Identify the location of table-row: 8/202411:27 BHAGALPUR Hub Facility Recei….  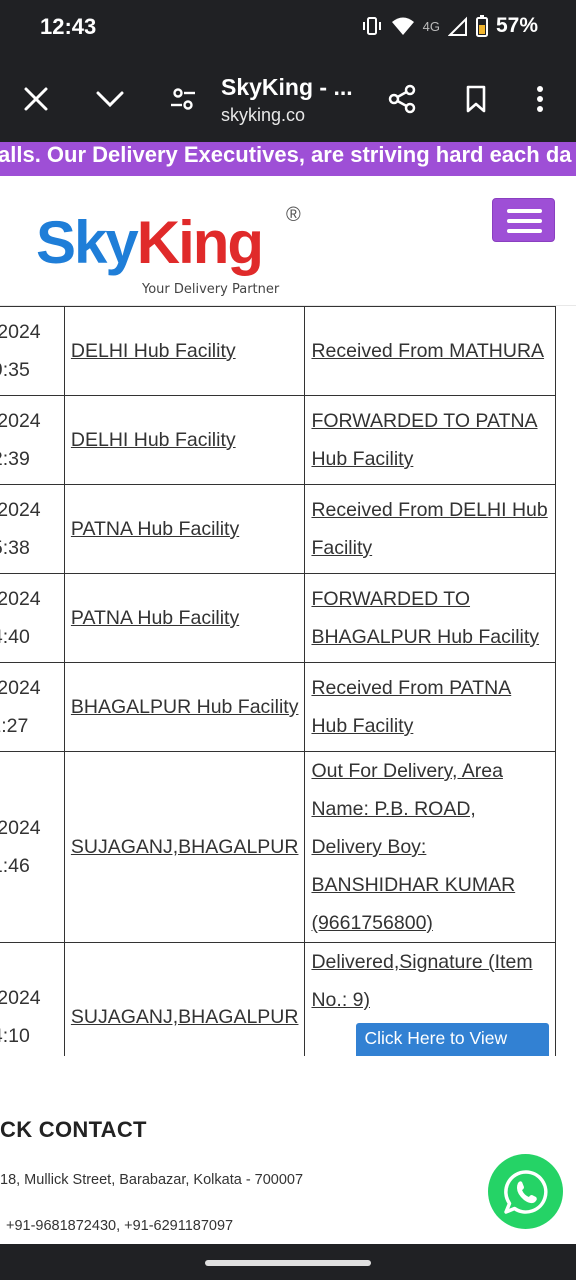
(278, 707).